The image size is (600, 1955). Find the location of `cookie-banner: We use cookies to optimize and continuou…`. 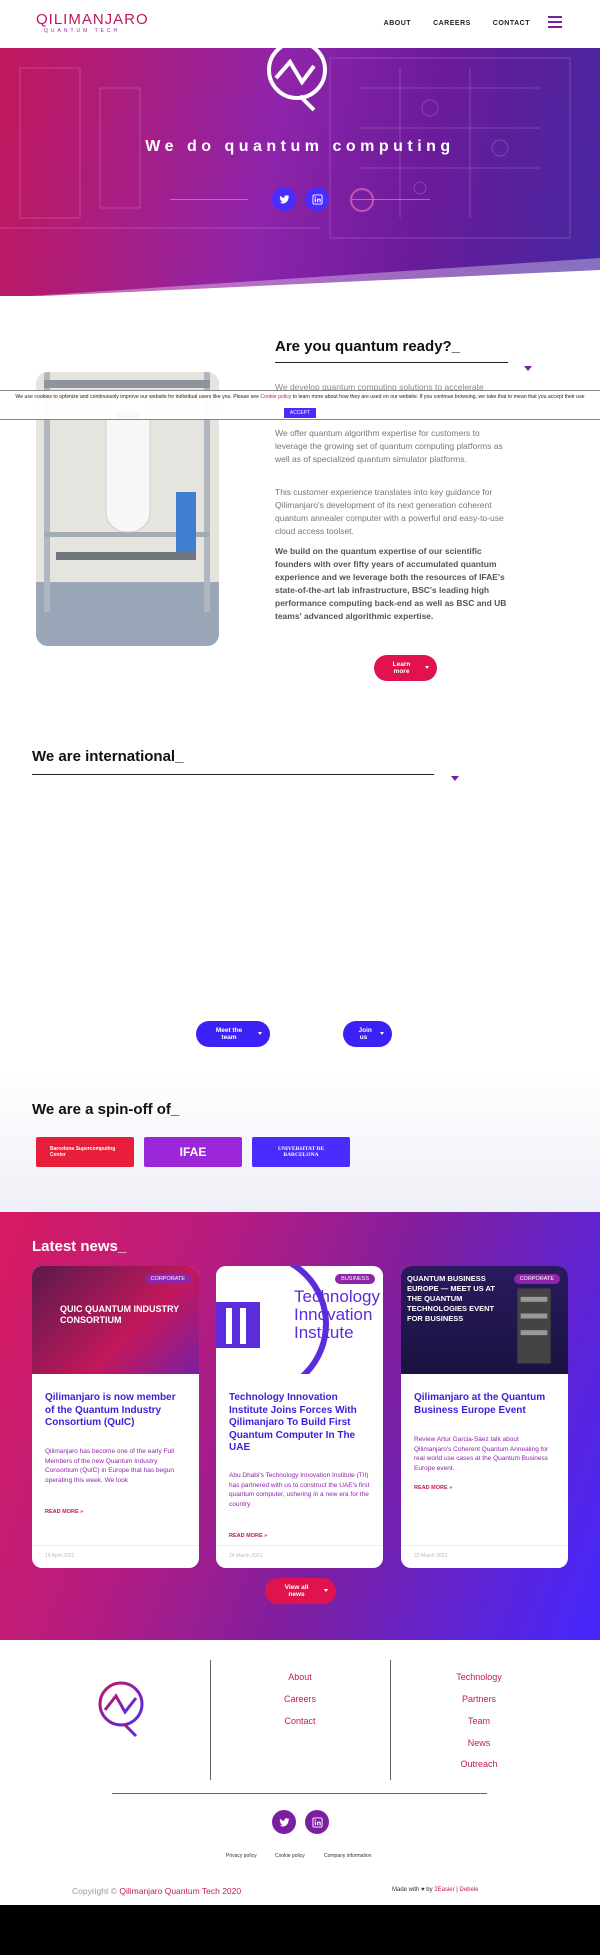

cookie-banner: We use cookies to optimize and continuou… is located at coordinates (300, 405).